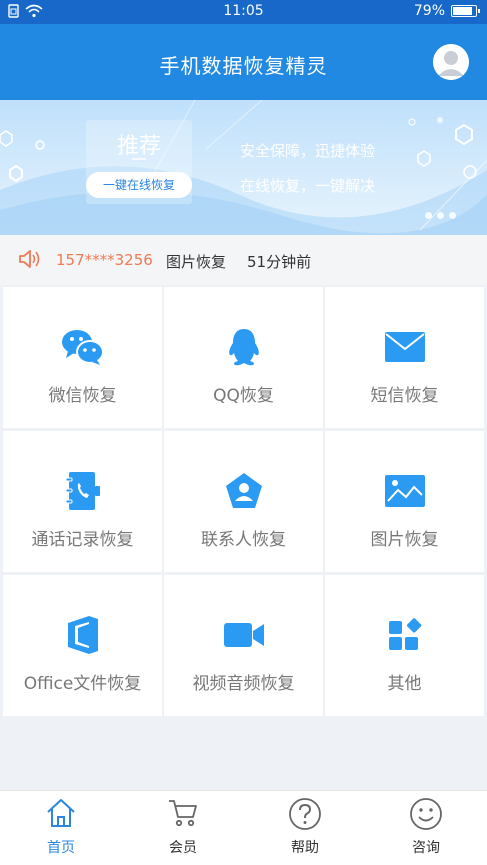 The height and width of the screenshot is (865, 487). I want to click on grid-item-label: 通话记录恢复, so click(82, 540).